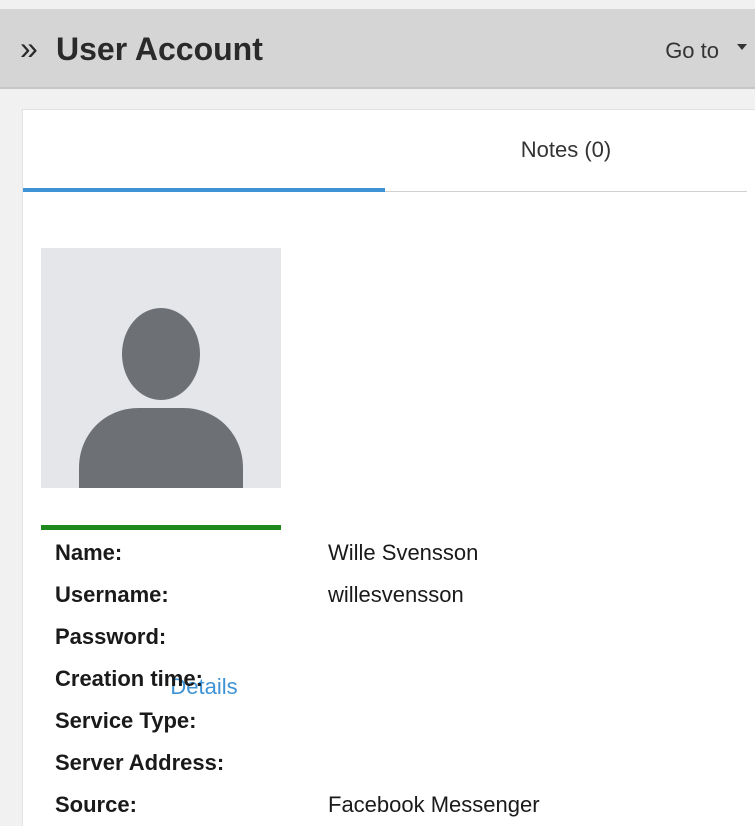 The image size is (755, 831). What do you see at coordinates (388, 99) in the screenshot?
I see `top-padding` at bounding box center [388, 99].